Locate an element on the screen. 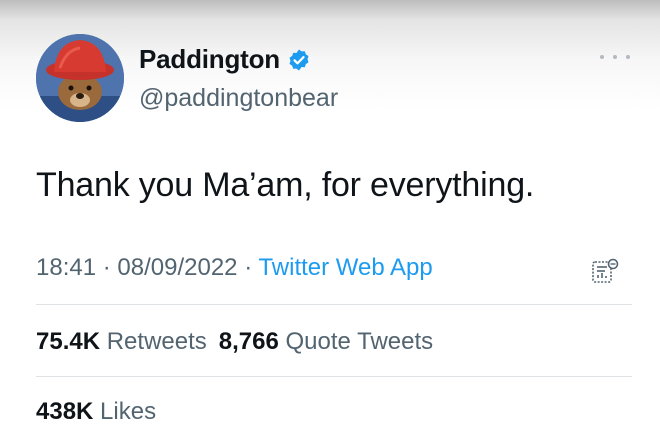  verified-badge-icon is located at coordinates (299, 59).